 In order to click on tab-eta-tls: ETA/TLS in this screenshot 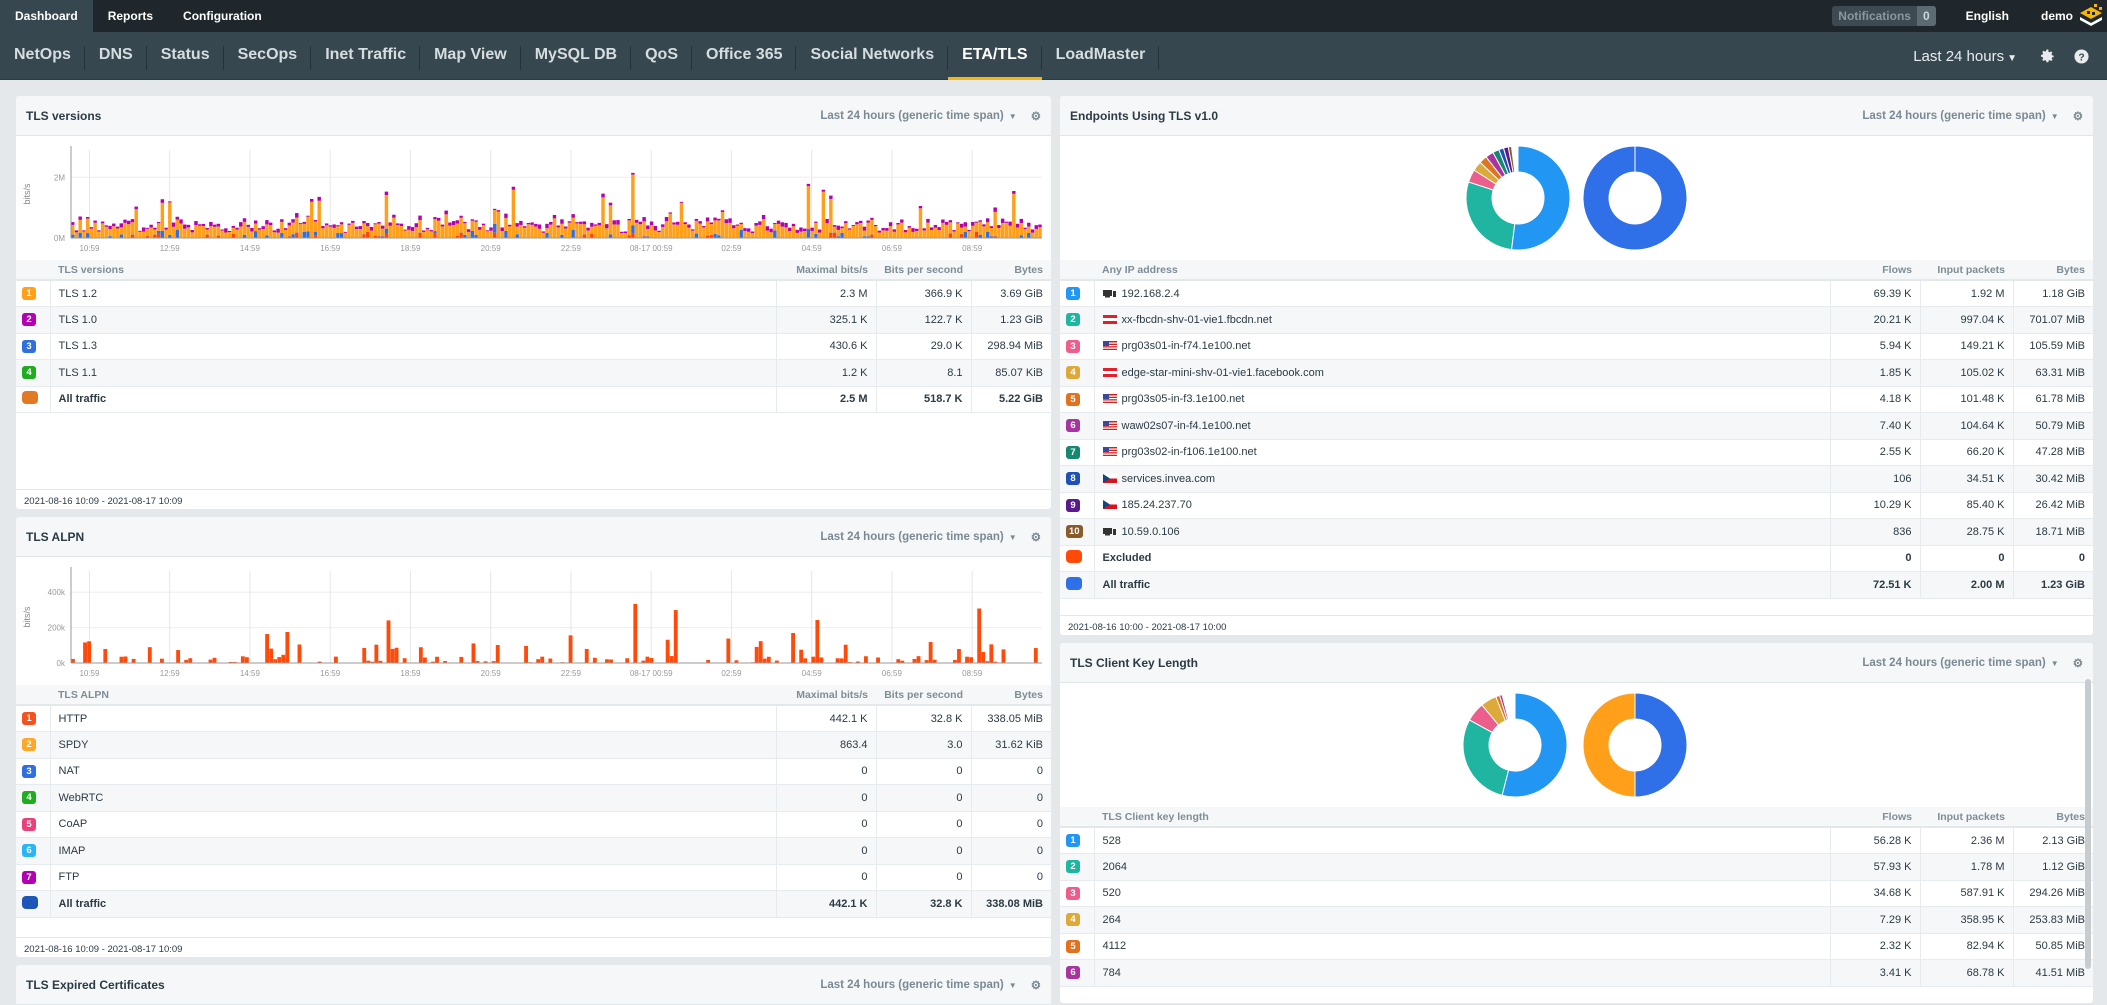, I will do `click(994, 56)`.